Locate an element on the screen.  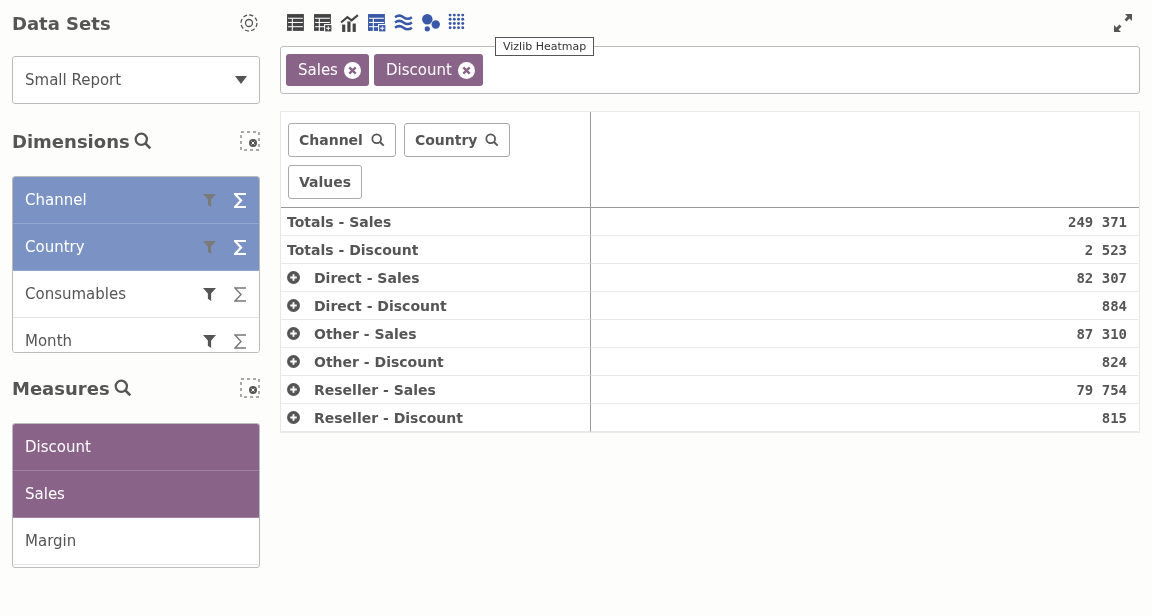
value-cell: 884 is located at coordinates (865, 306).